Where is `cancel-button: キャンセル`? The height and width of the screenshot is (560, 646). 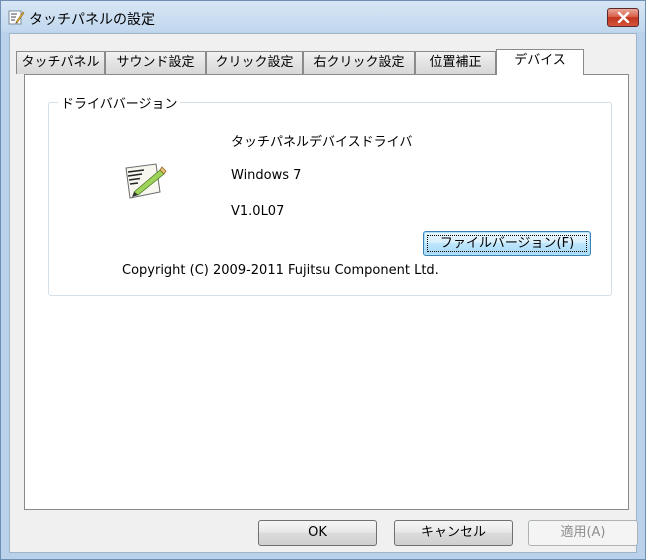
cancel-button: キャンセル is located at coordinates (453, 533).